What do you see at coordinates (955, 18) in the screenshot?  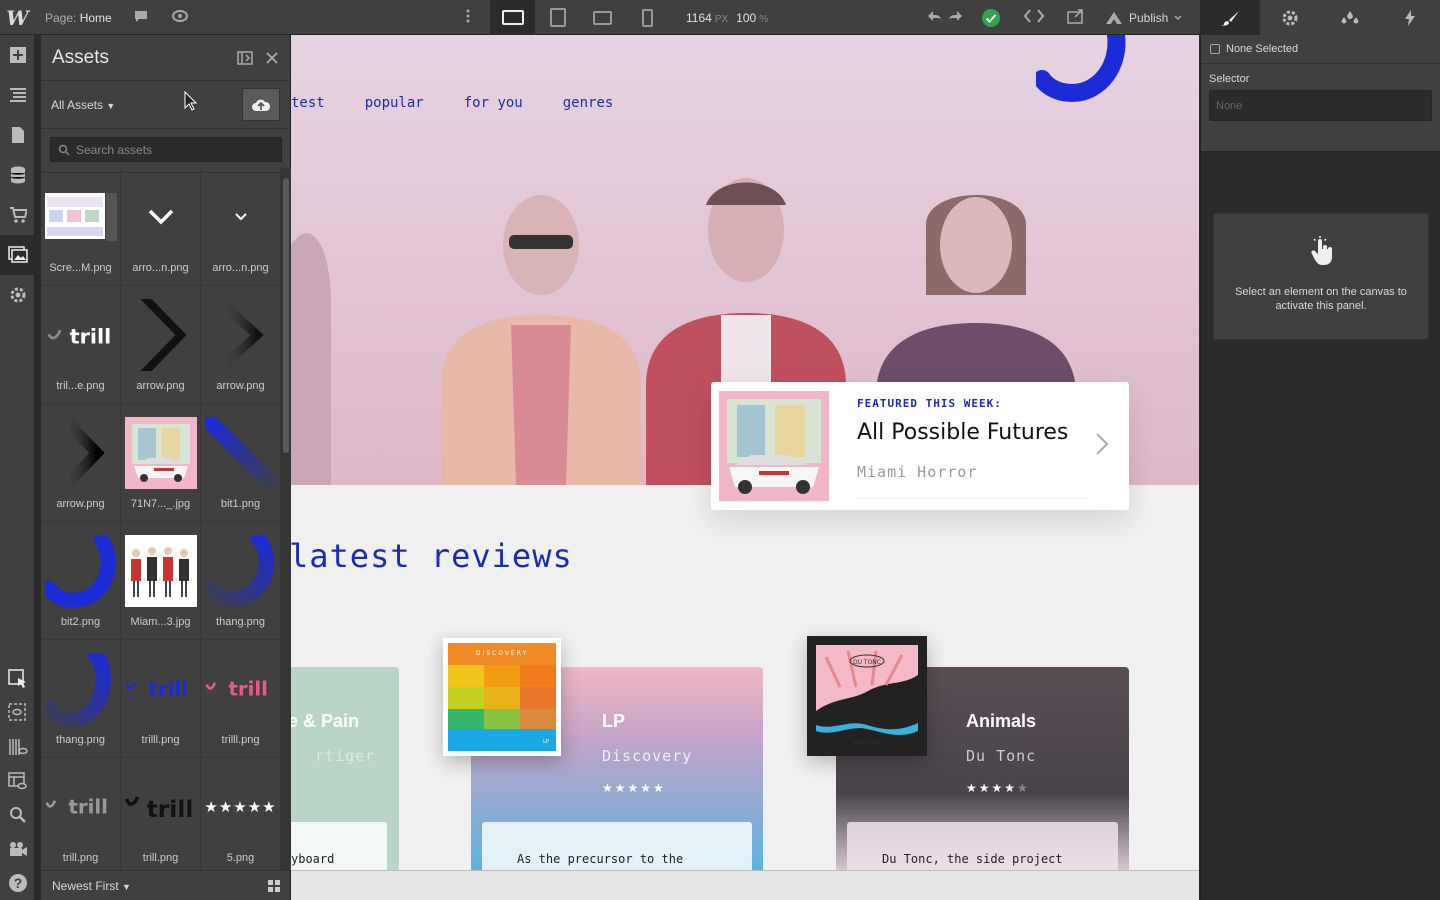 I see `redo-icon` at bounding box center [955, 18].